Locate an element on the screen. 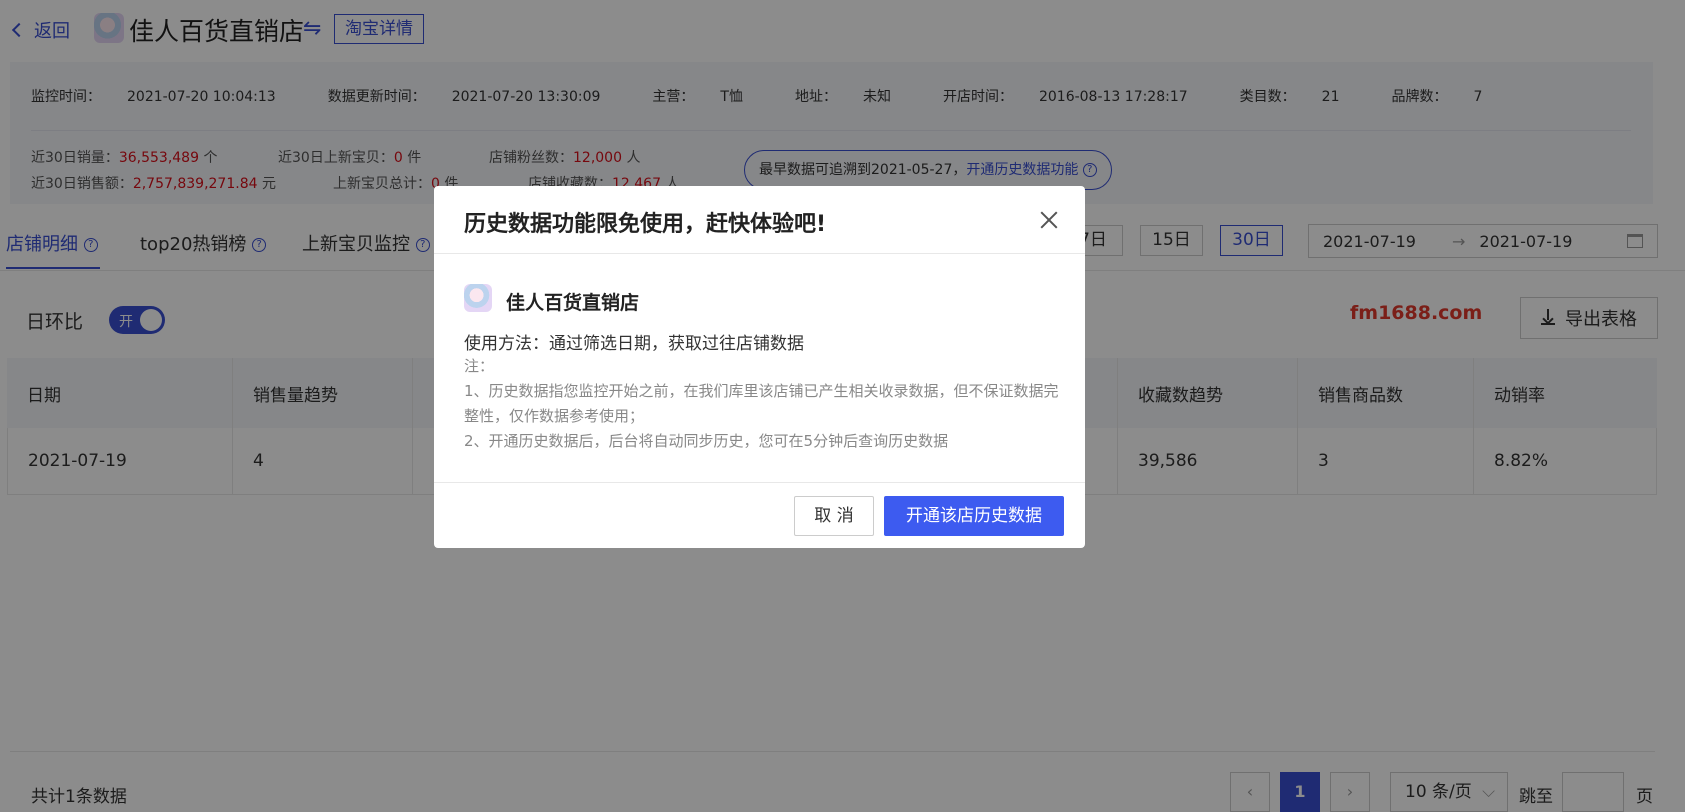 Image resolution: width=1685 pixels, height=812 pixels. cancel-button: 取 消 is located at coordinates (834, 516).